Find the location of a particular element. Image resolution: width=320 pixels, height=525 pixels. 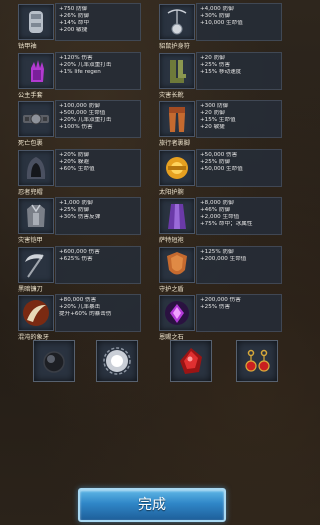

stat-line: +50,000 伤害 is located at coordinates (219, 154).